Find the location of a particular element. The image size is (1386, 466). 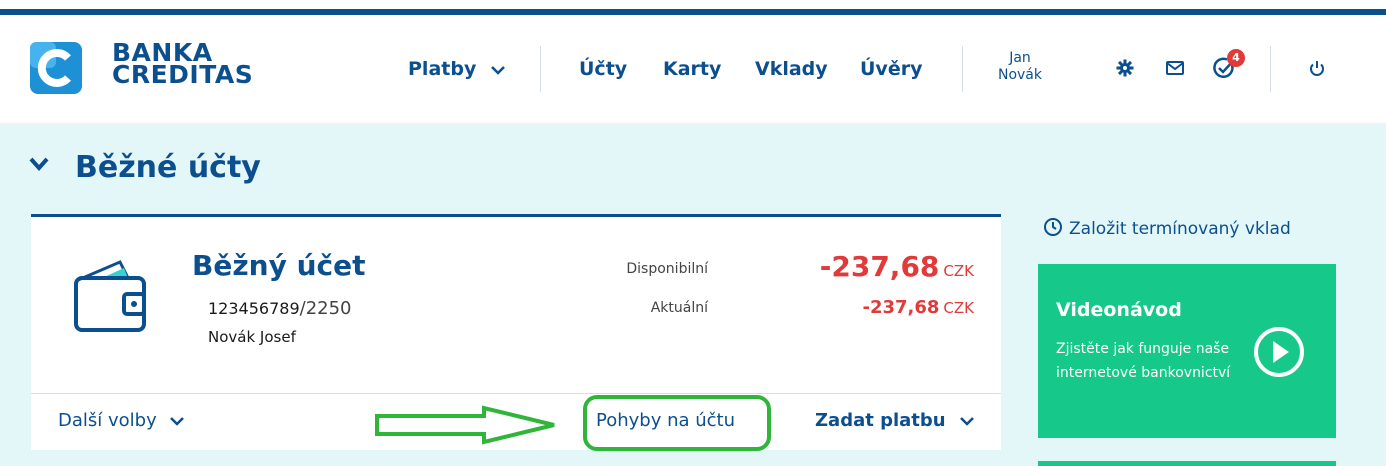

available-label: Disponibilní is located at coordinates (667, 269).